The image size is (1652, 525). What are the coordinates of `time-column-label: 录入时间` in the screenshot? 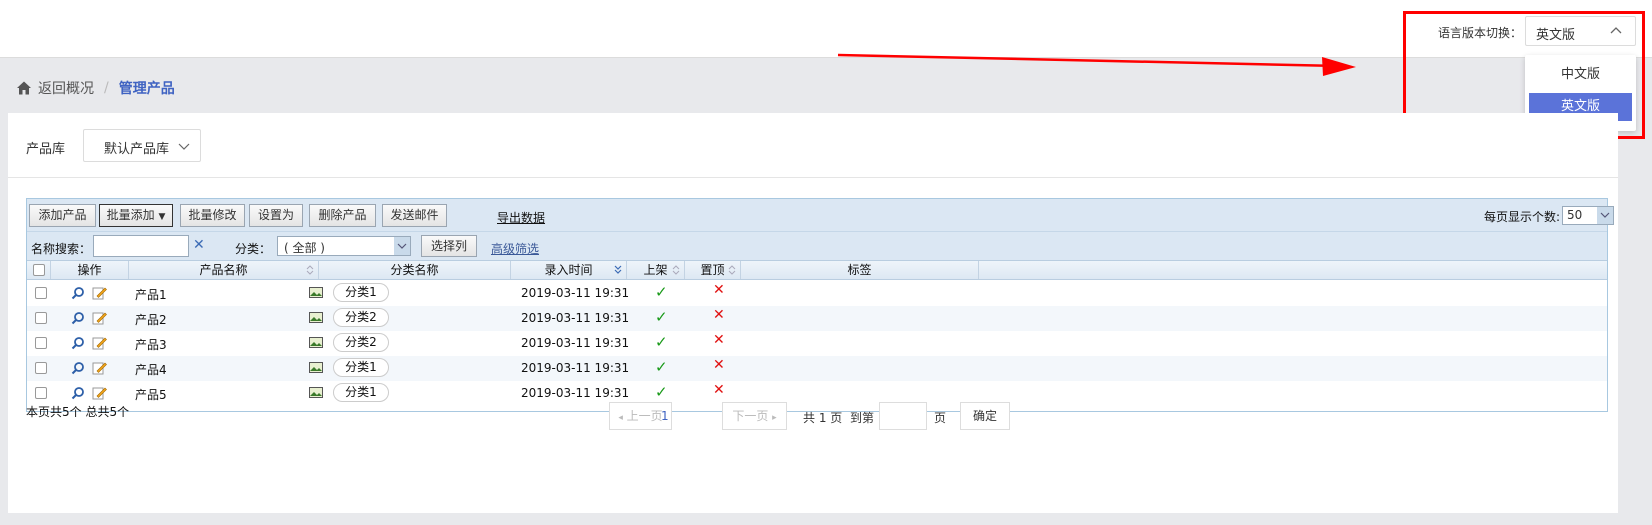 It's located at (568, 270).